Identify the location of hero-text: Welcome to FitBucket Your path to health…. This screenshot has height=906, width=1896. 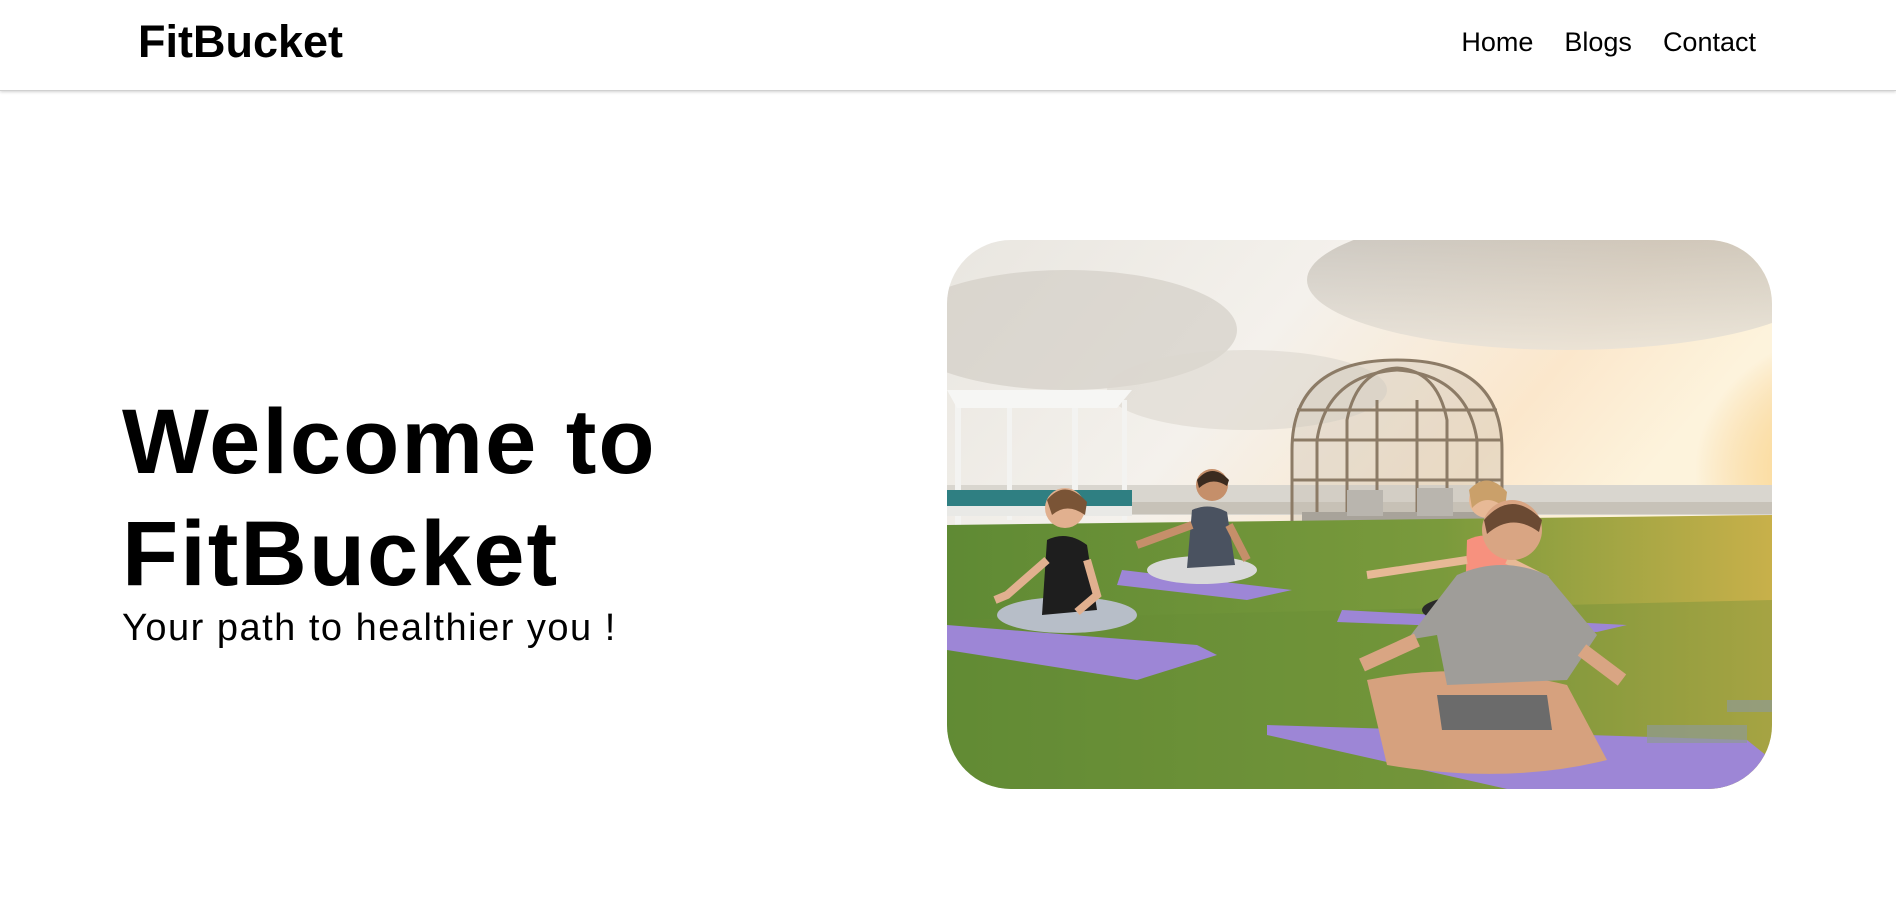
(472, 519).